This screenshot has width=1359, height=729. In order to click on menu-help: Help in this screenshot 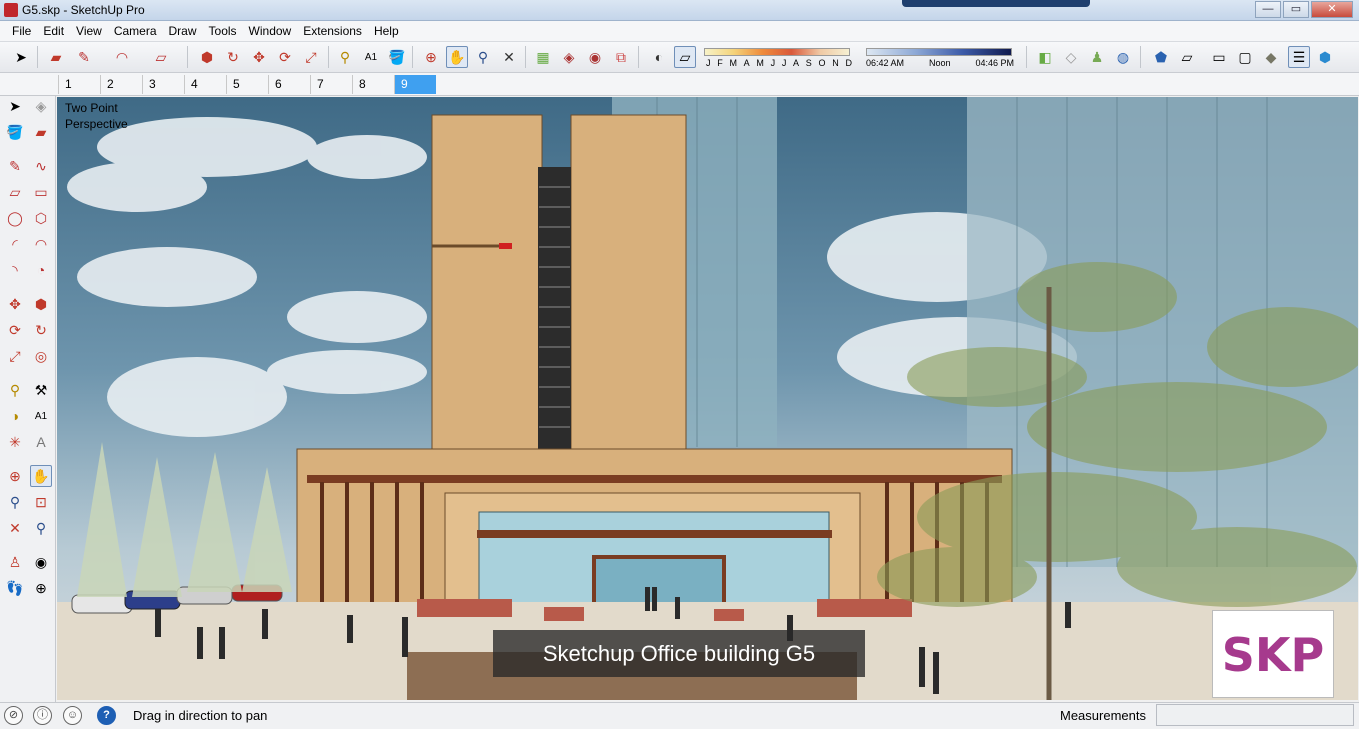, I will do `click(386, 31)`.